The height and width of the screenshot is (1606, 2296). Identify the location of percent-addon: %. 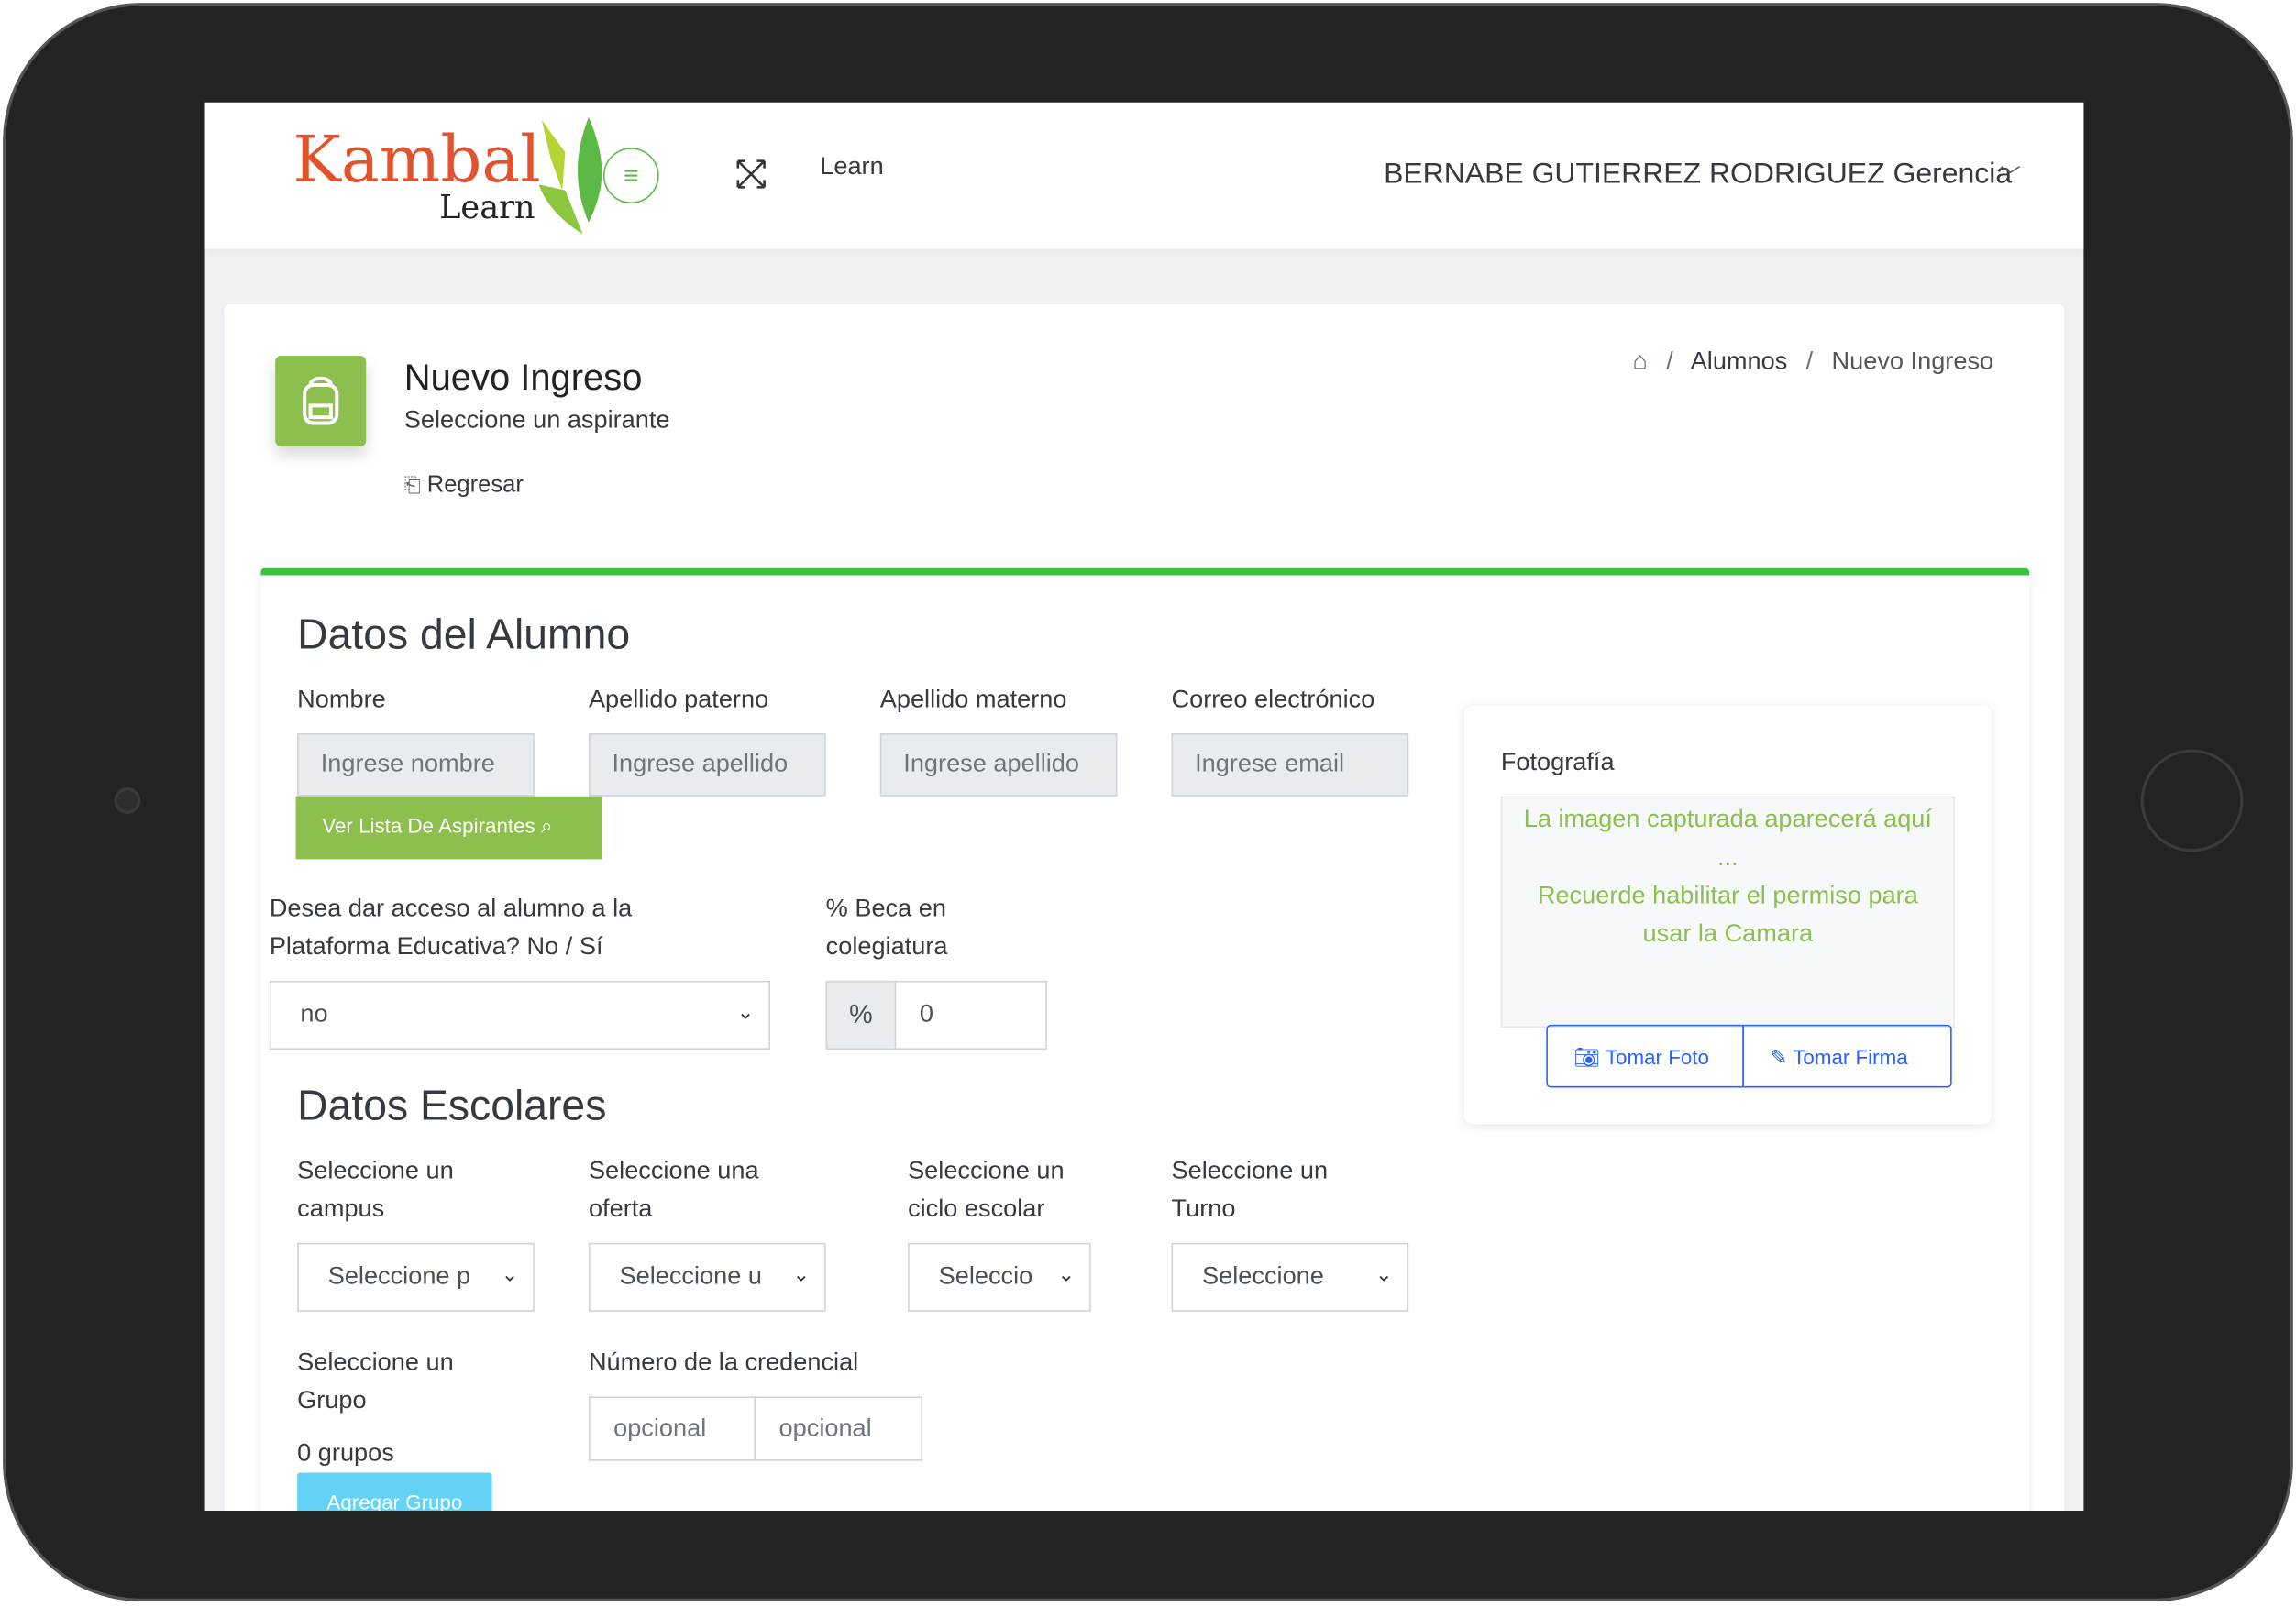
(861, 1015).